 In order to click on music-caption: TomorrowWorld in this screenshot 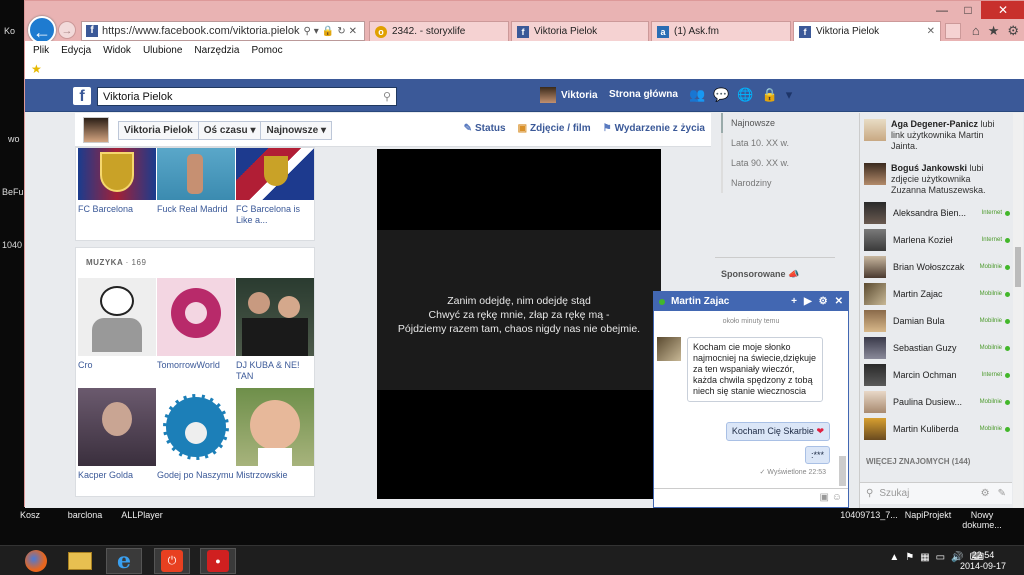, I will do `click(196, 365)`.